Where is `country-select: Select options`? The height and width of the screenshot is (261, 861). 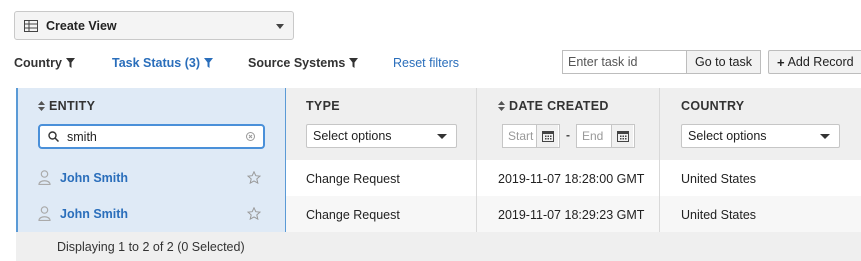 country-select: Select options is located at coordinates (760, 136).